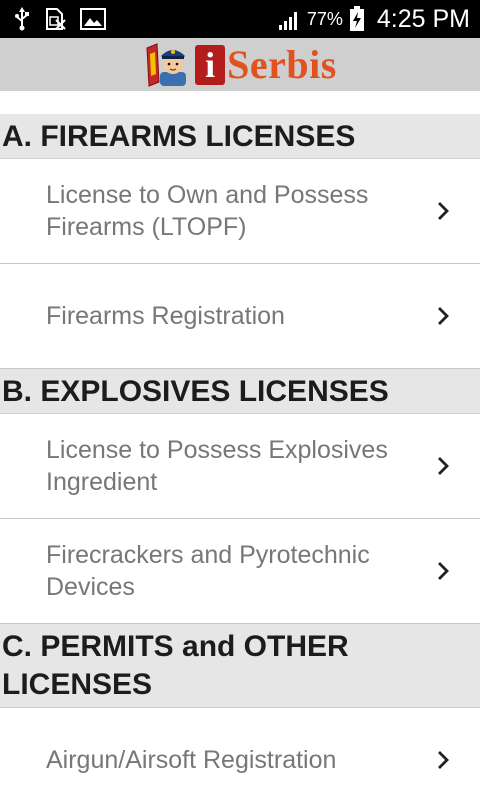  Describe the element at coordinates (282, 64) in the screenshot. I see `logo-text: Serbis` at that location.